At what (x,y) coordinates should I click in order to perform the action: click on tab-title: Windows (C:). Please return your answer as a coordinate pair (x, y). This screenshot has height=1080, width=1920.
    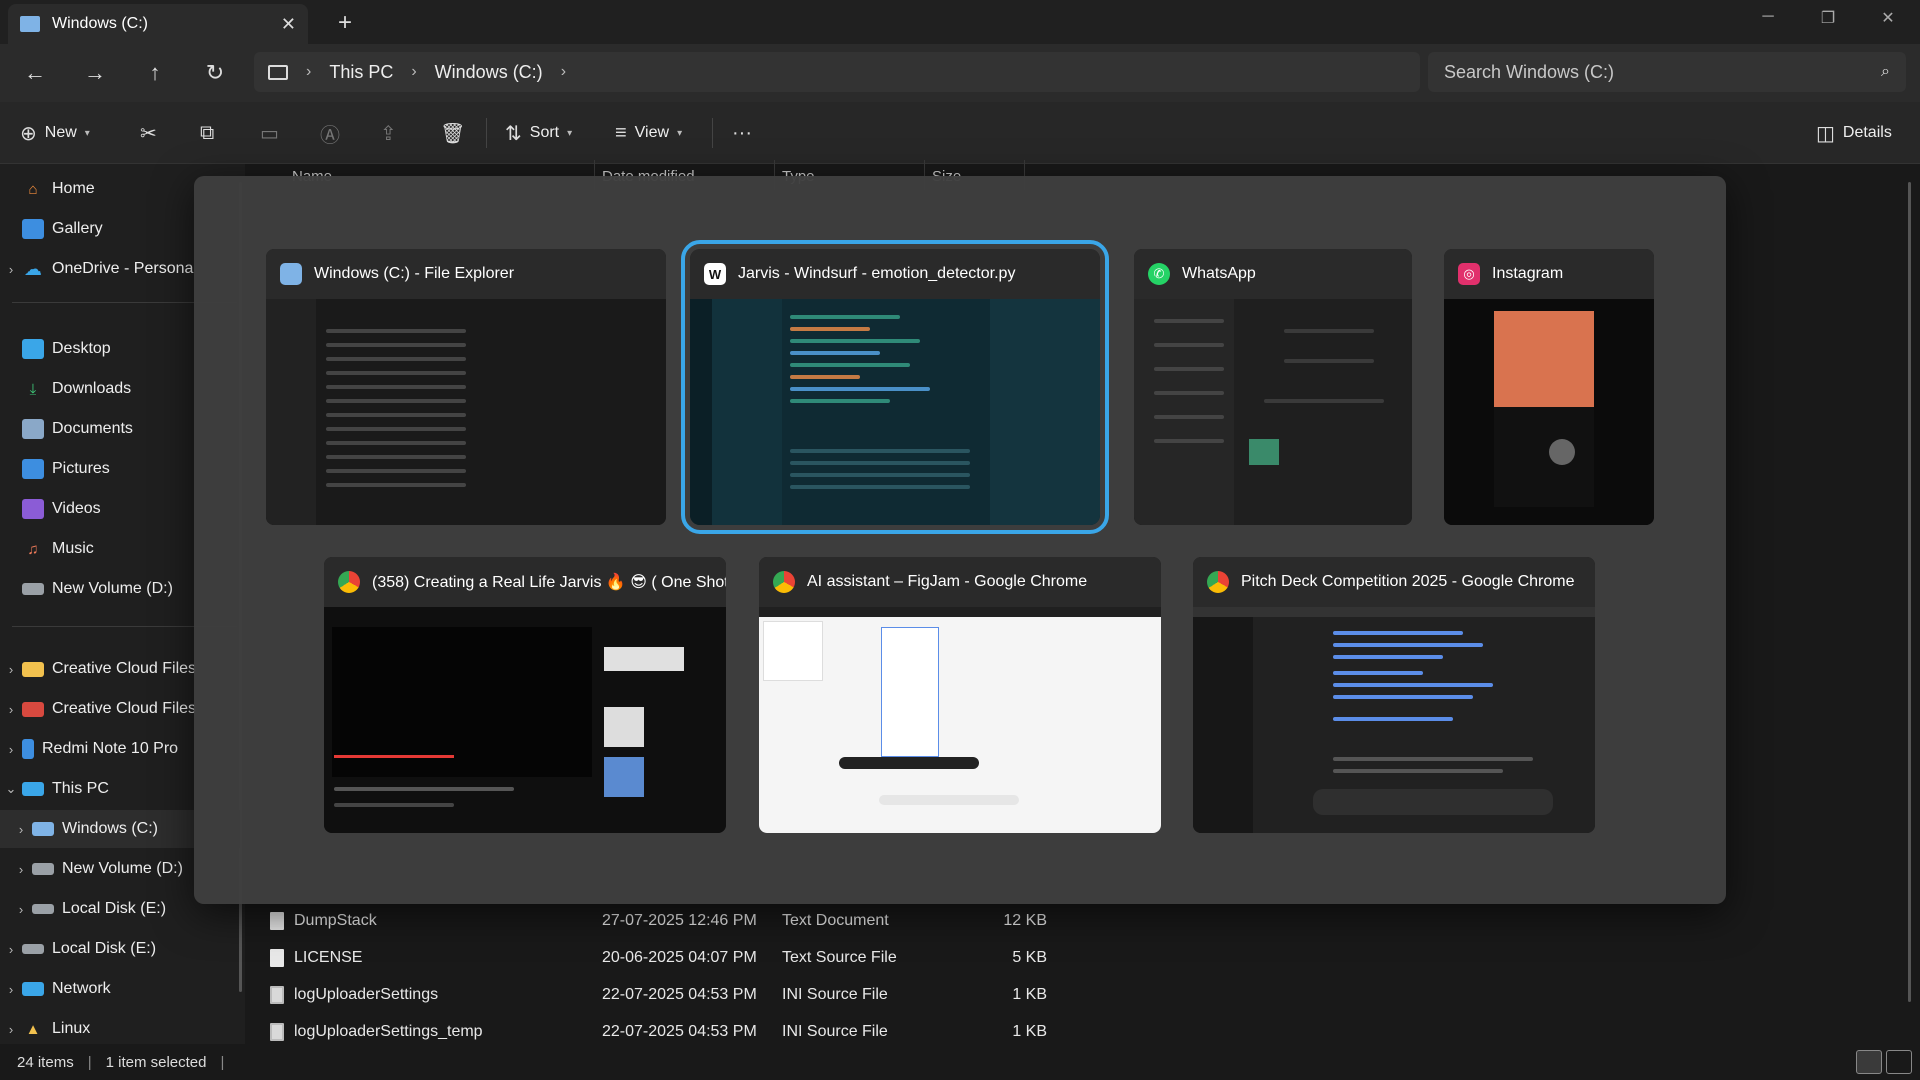
    Looking at the image, I should click on (100, 23).